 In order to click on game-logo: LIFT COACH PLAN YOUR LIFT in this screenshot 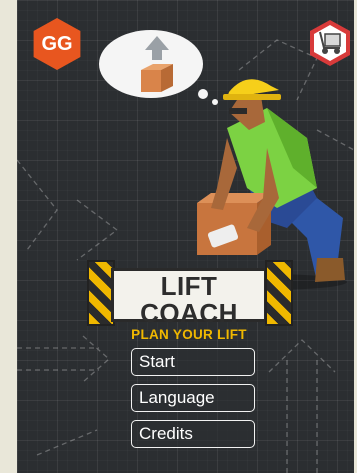, I will do `click(190, 299)`.